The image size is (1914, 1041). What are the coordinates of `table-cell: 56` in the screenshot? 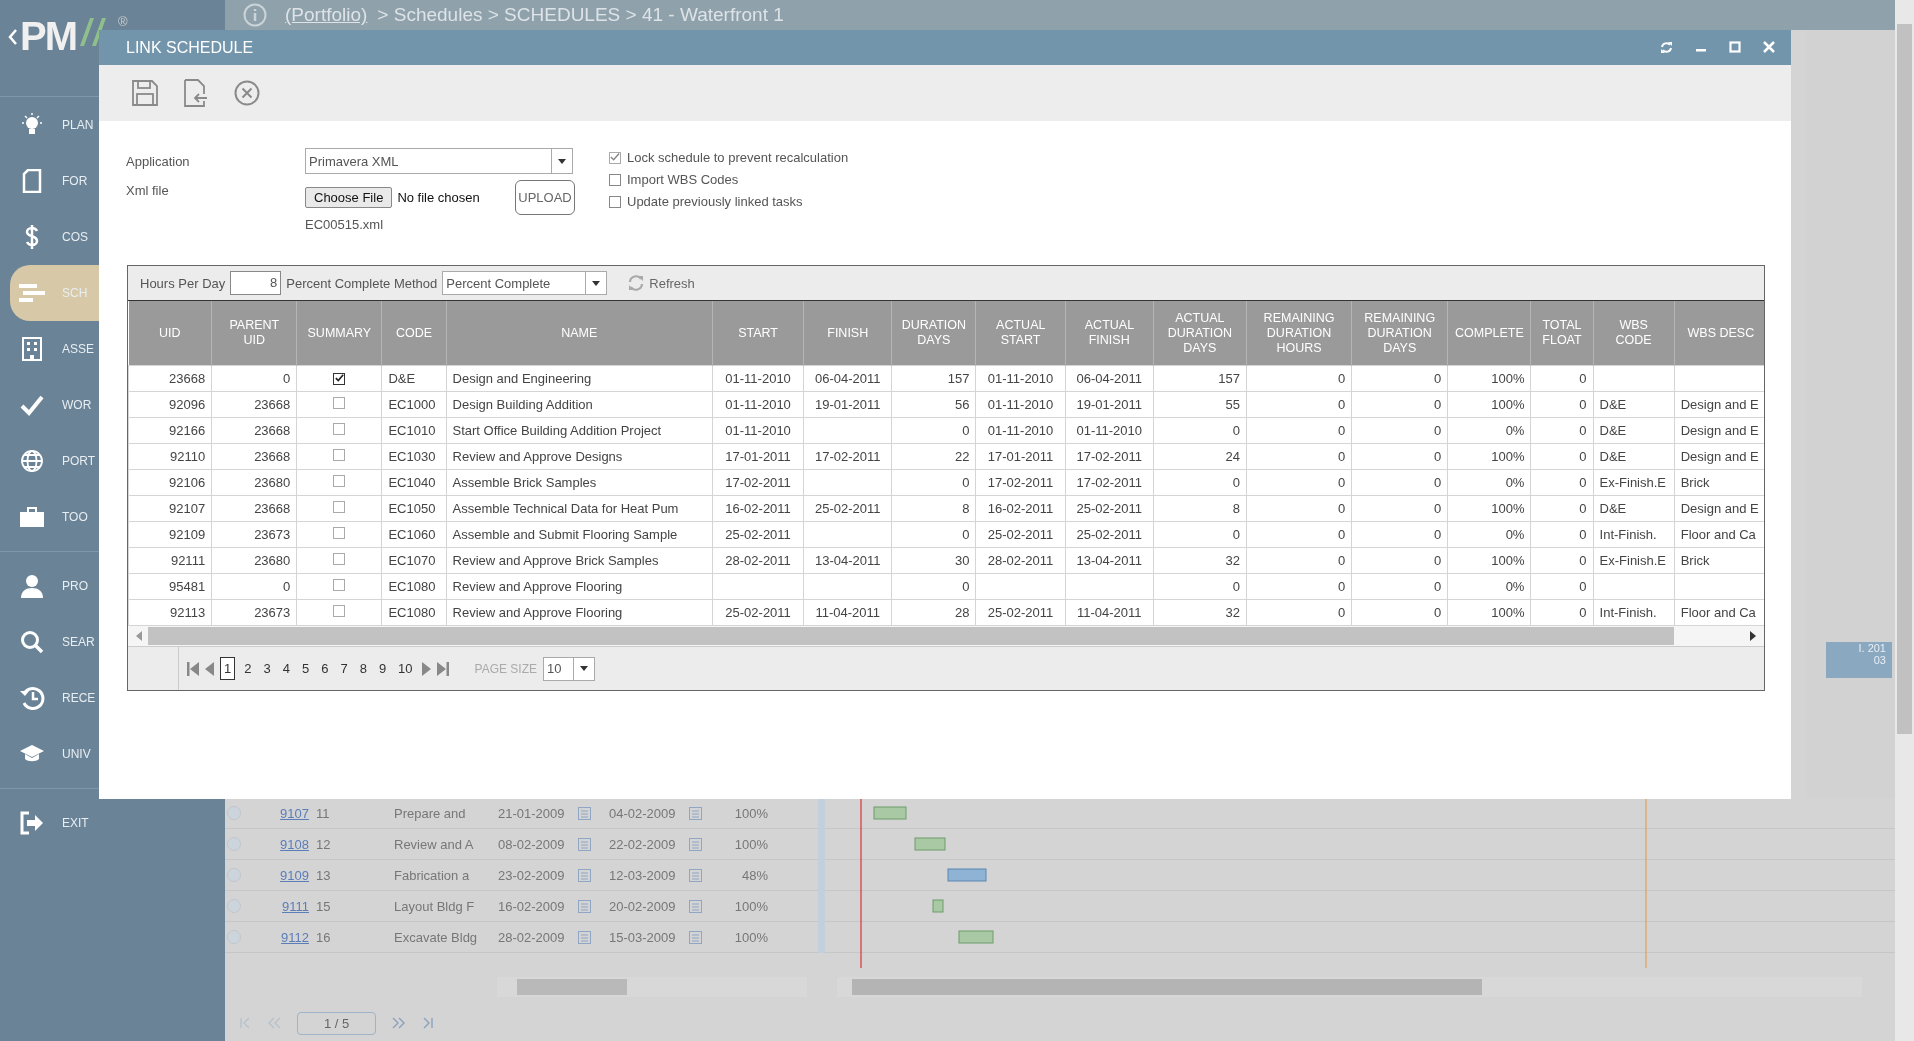 It's located at (933, 404).